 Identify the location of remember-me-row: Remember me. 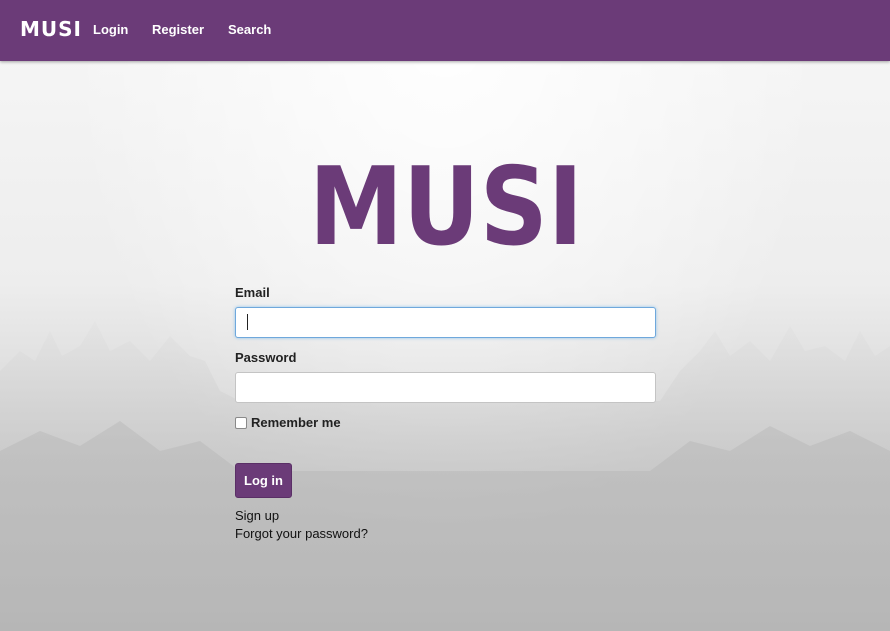
(445, 422).